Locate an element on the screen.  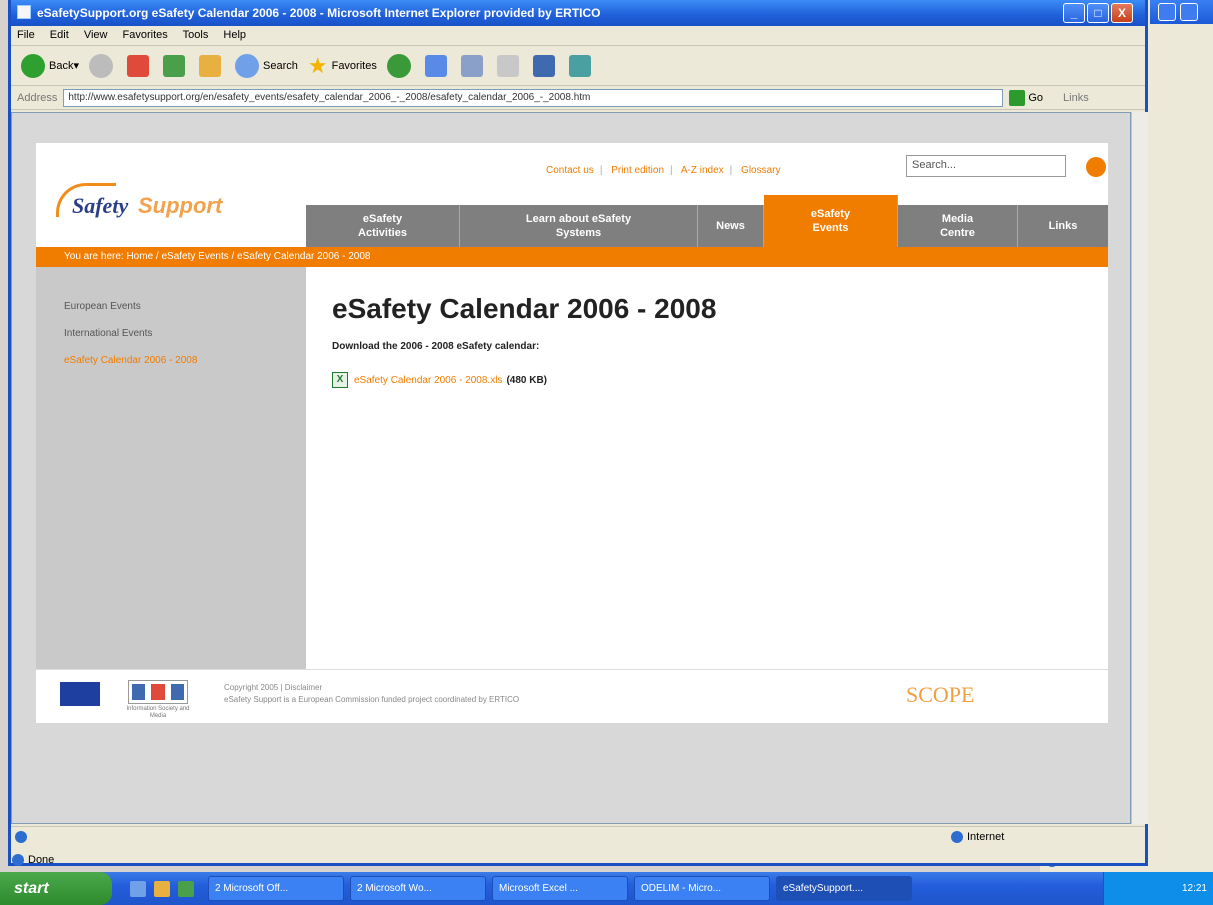
globe-icon is located at coordinates (957, 837).